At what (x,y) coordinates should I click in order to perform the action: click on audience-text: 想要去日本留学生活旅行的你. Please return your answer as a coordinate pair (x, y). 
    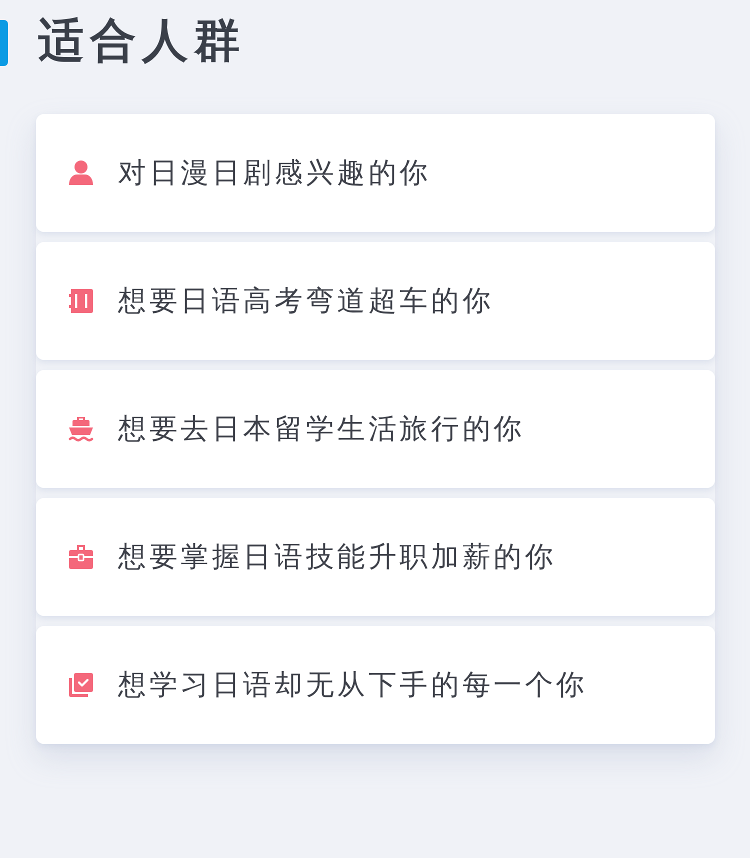
    Looking at the image, I should click on (321, 429).